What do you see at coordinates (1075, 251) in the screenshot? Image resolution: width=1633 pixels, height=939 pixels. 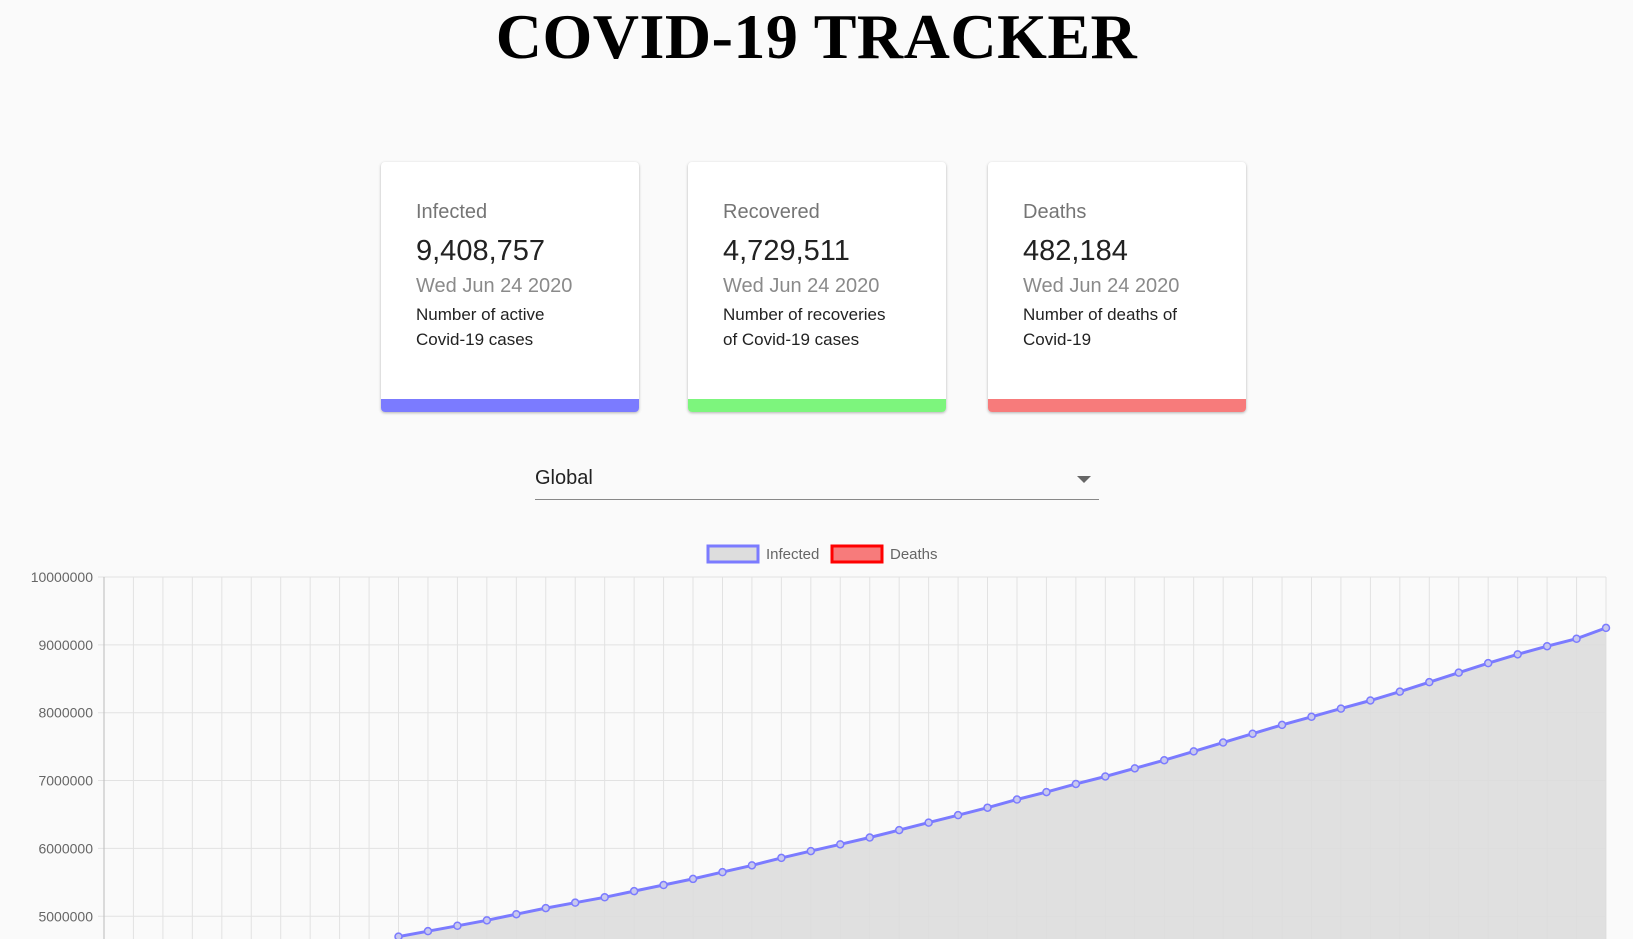 I see `card-value: 482,184` at bounding box center [1075, 251].